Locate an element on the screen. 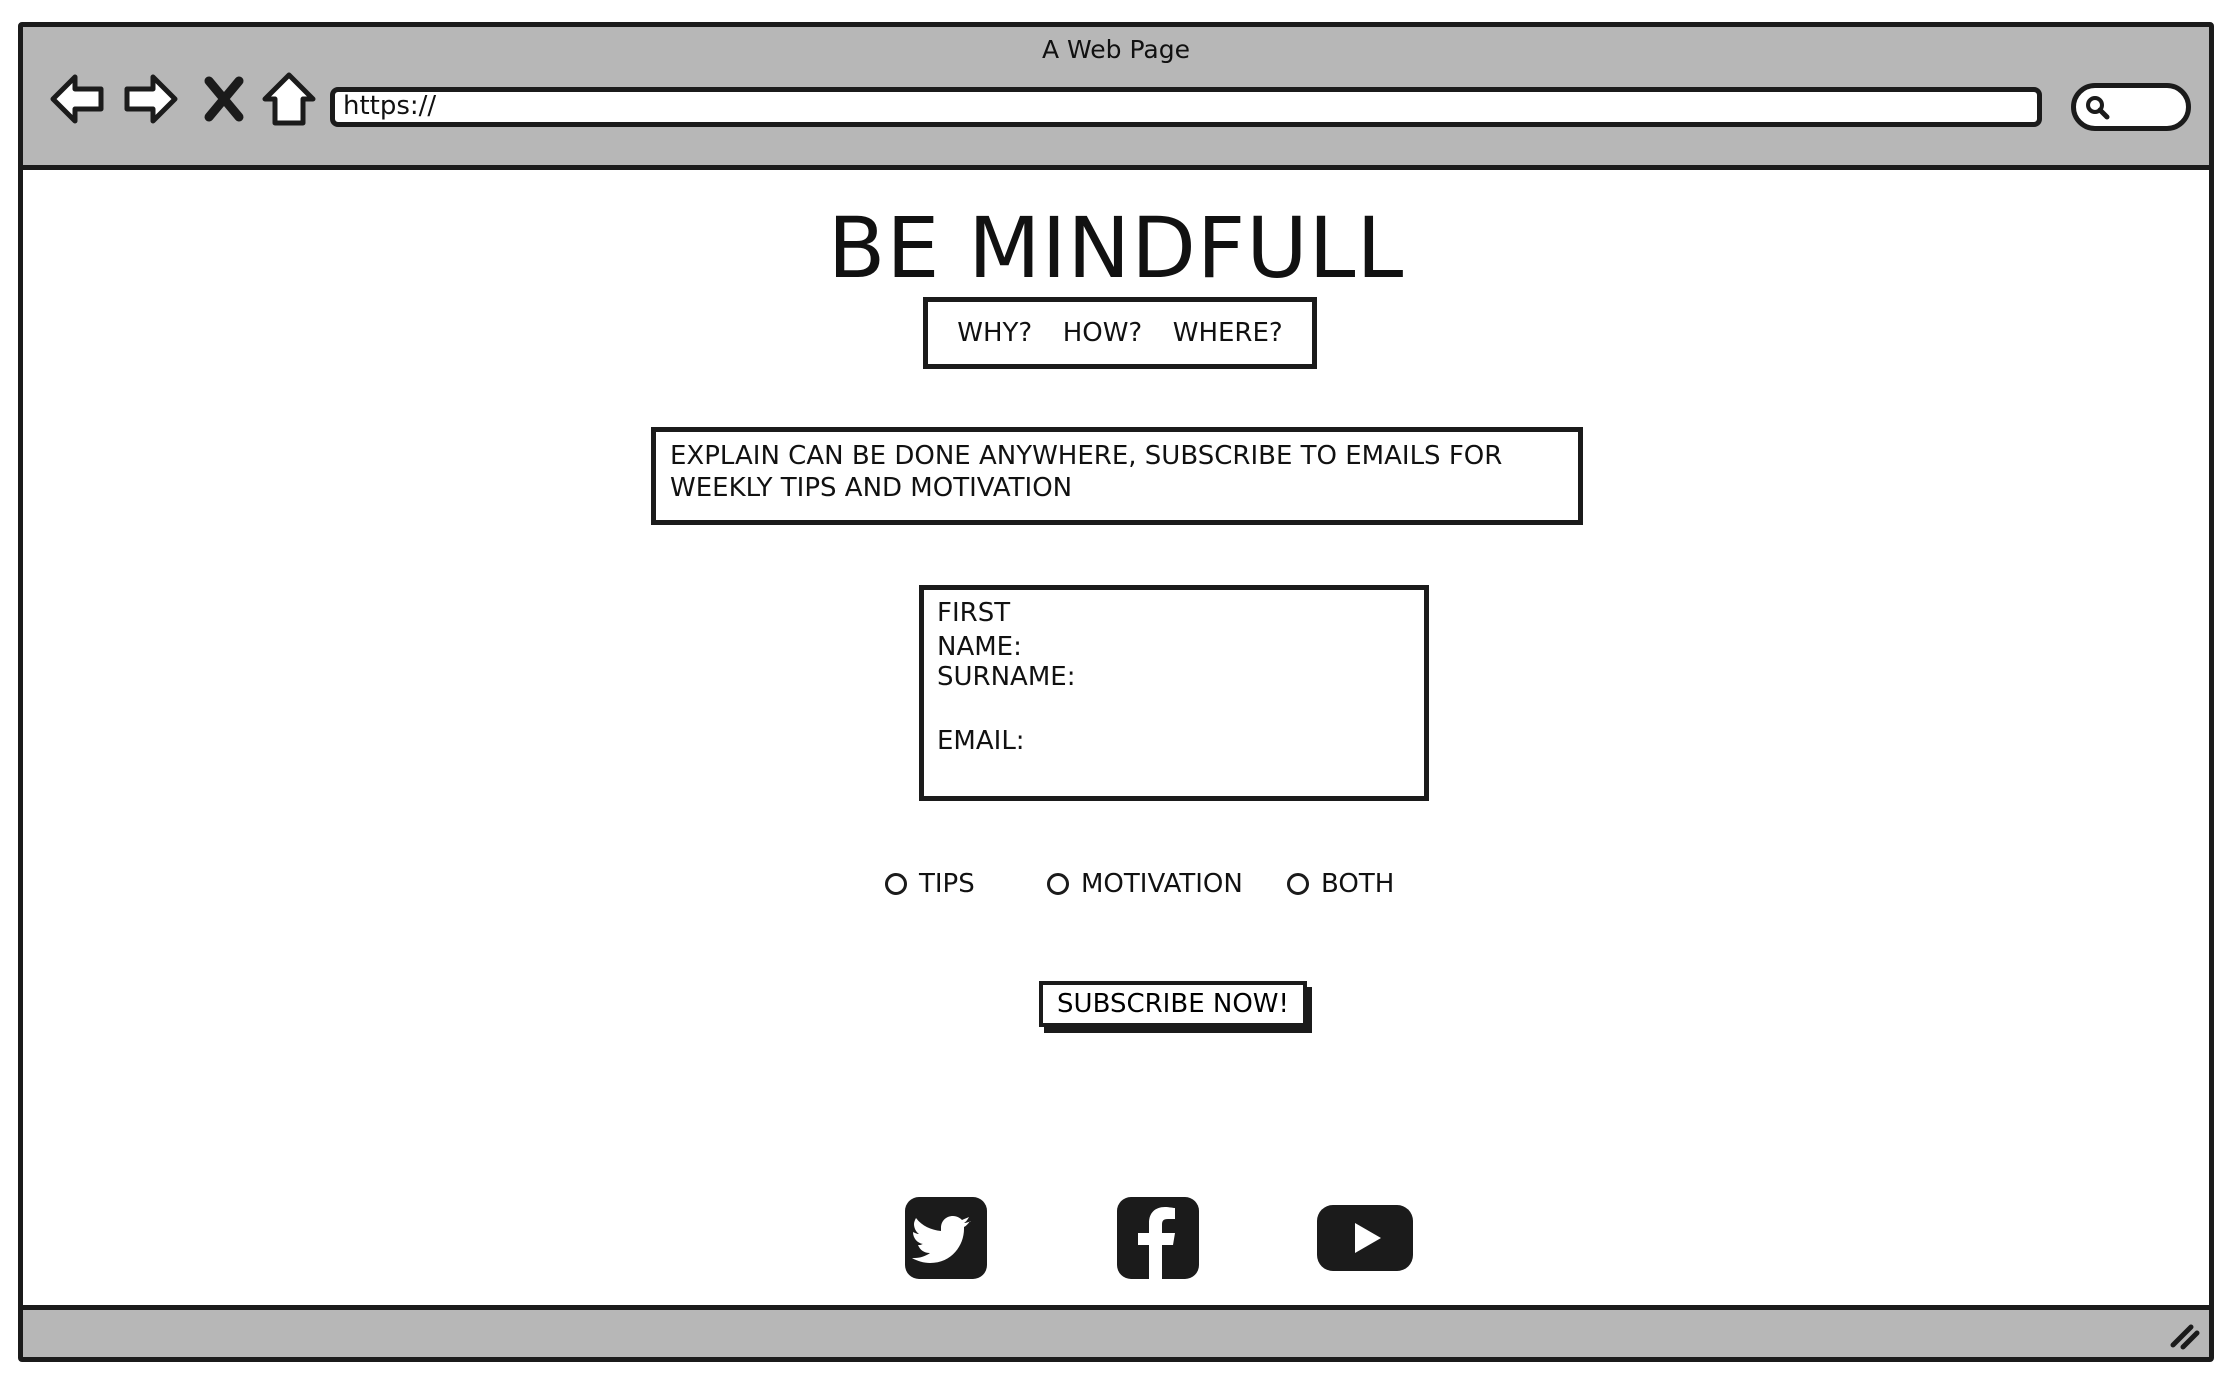 This screenshot has width=2234, height=1376. address-bar: https:// is located at coordinates (1186, 107).